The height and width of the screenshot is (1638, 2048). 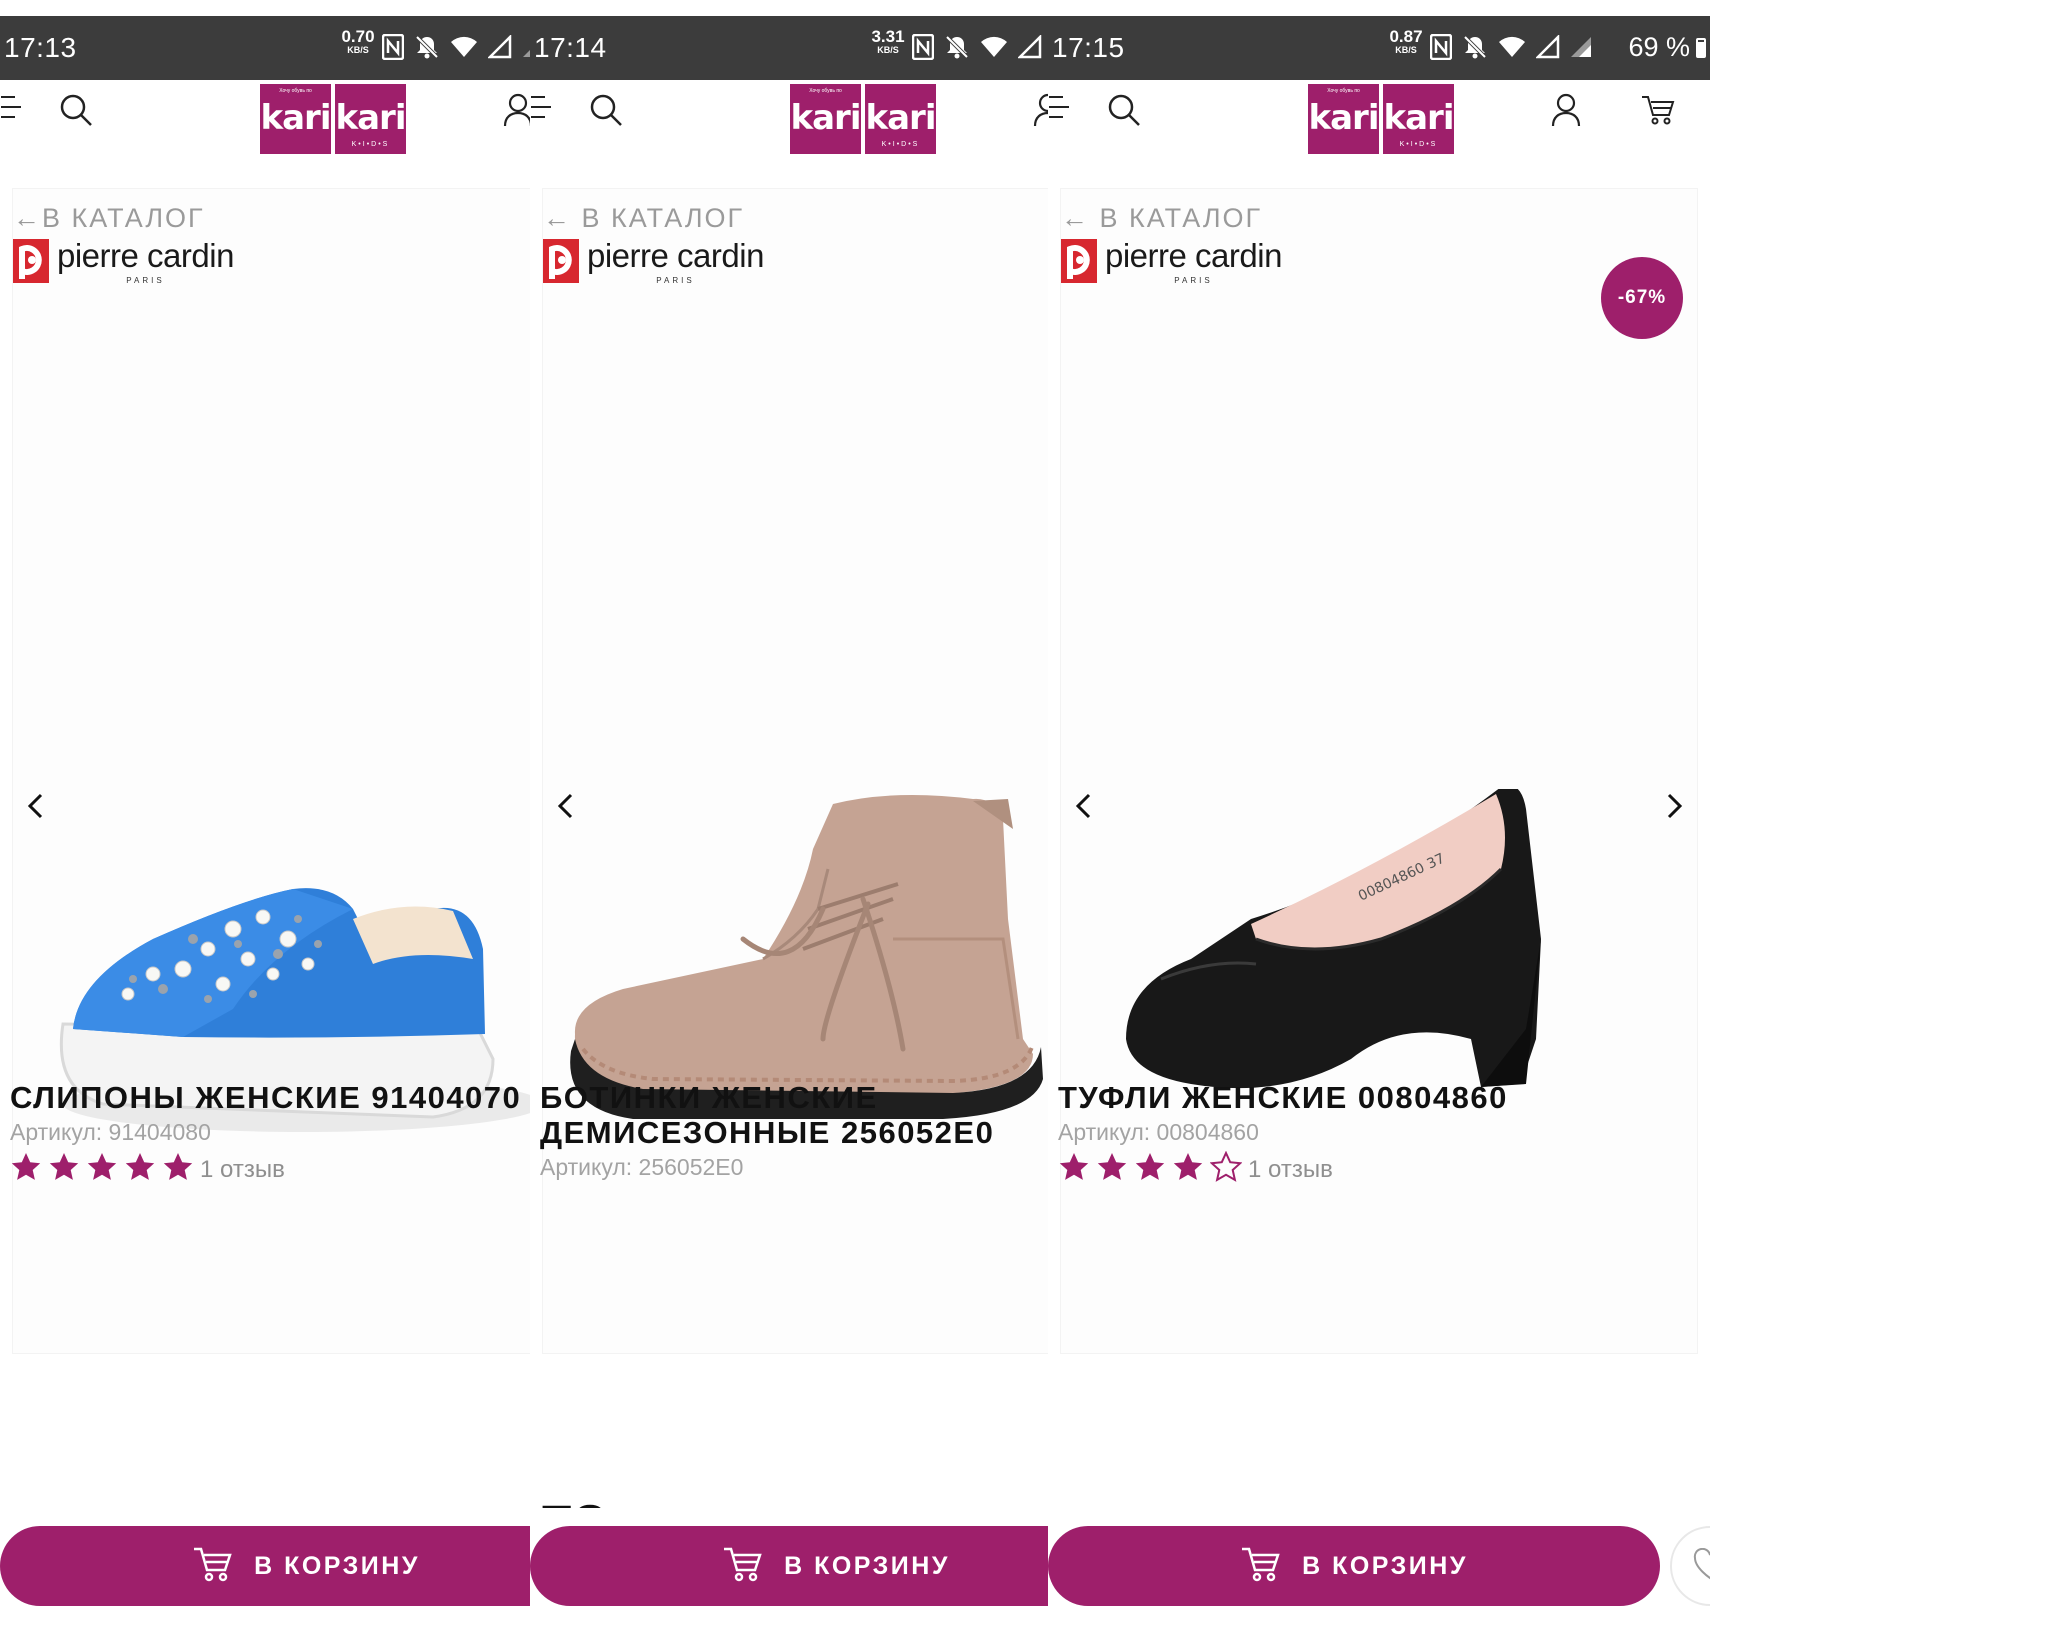 What do you see at coordinates (1701, 1566) in the screenshot?
I see `heart-icon` at bounding box center [1701, 1566].